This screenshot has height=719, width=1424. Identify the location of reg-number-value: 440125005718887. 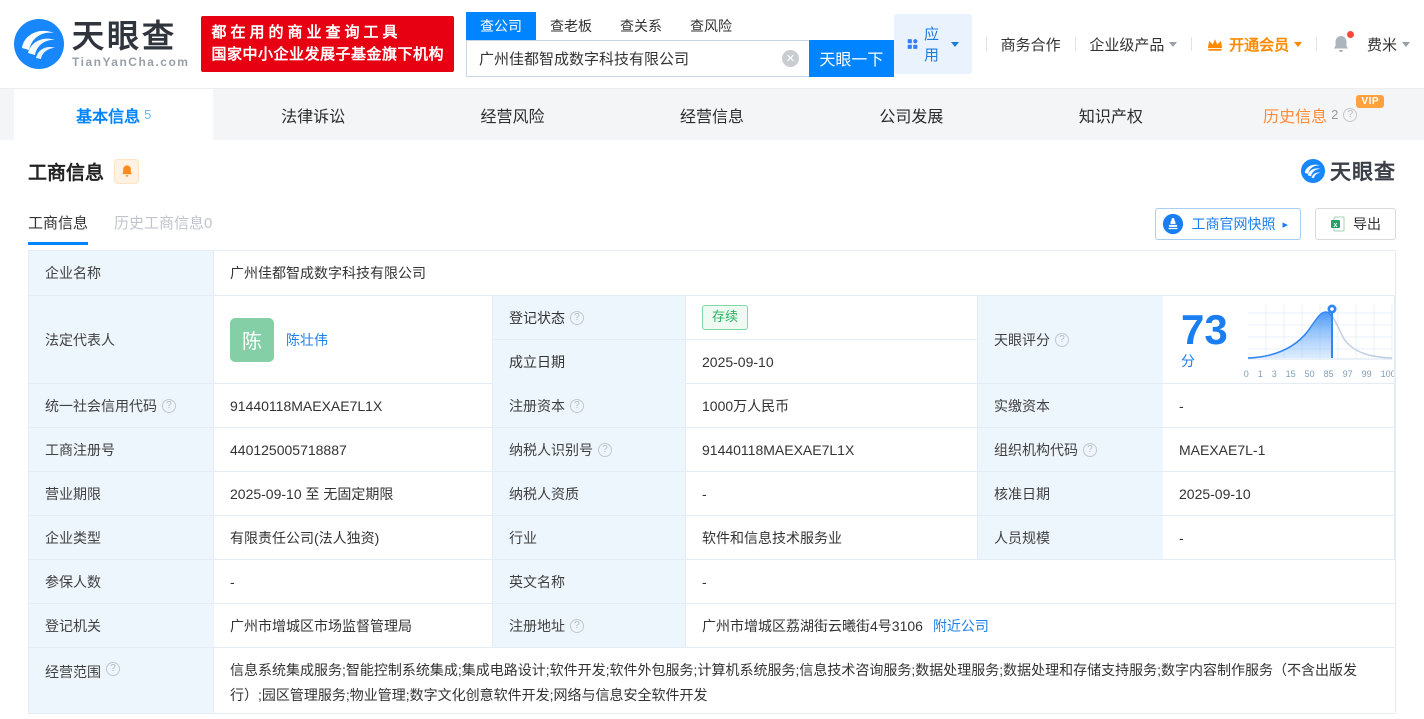
(353, 450).